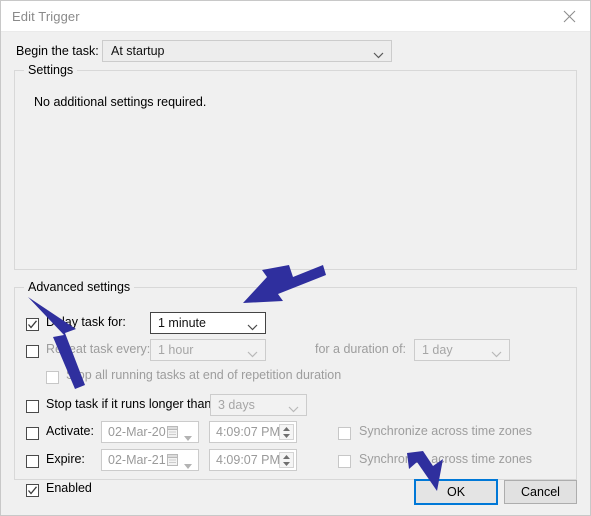 Image resolution: width=591 pixels, height=516 pixels. Describe the element at coordinates (57, 51) in the screenshot. I see `begin-task-label: Begin the task:` at that location.